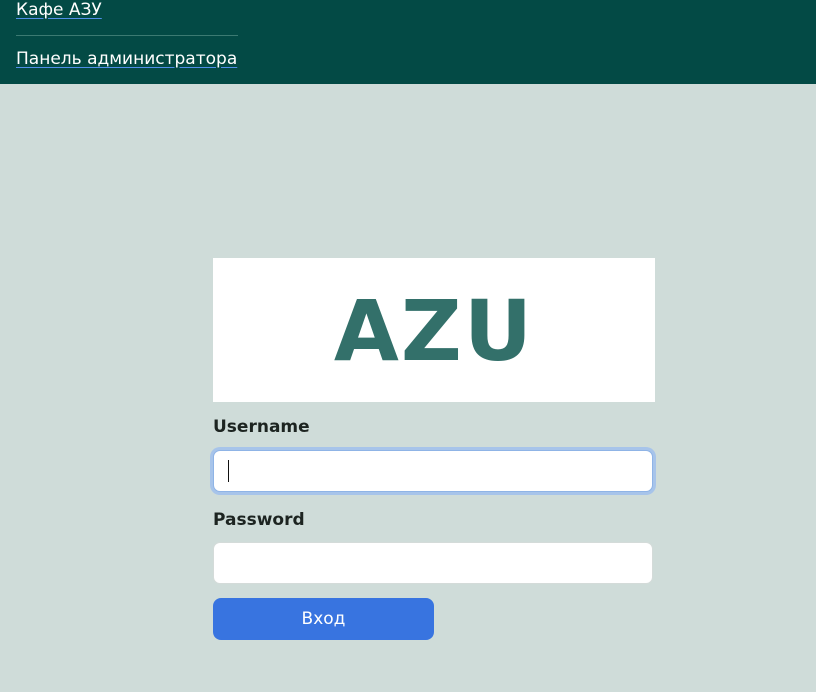 This screenshot has height=692, width=816. Describe the element at coordinates (433, 563) in the screenshot. I see `password-input` at that location.